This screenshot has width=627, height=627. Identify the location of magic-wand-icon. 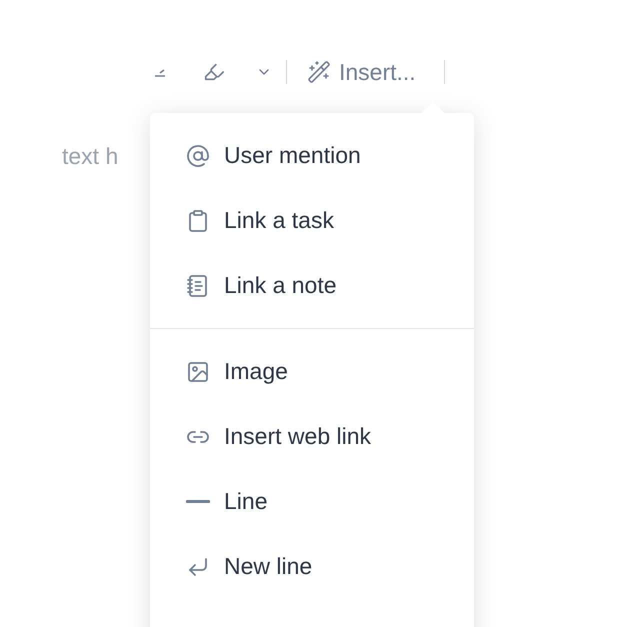
(319, 72).